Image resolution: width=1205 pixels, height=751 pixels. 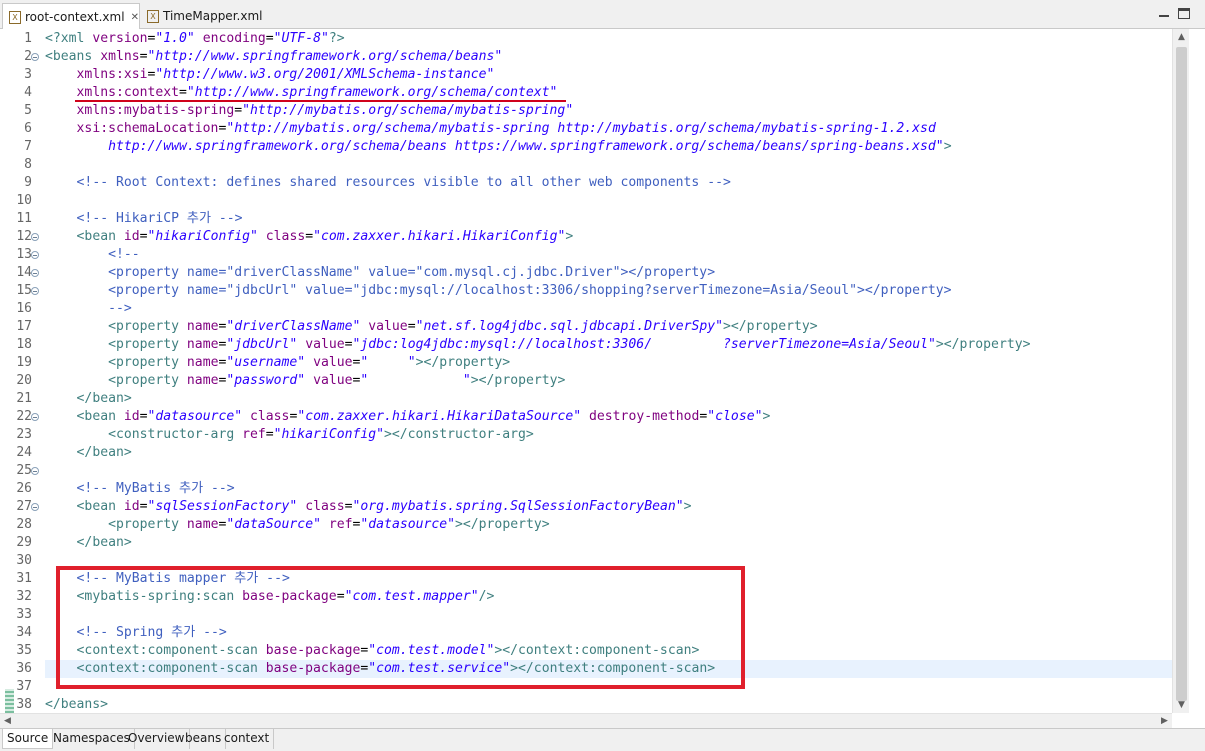 I want to click on line-number: 37, so click(x=24, y=686).